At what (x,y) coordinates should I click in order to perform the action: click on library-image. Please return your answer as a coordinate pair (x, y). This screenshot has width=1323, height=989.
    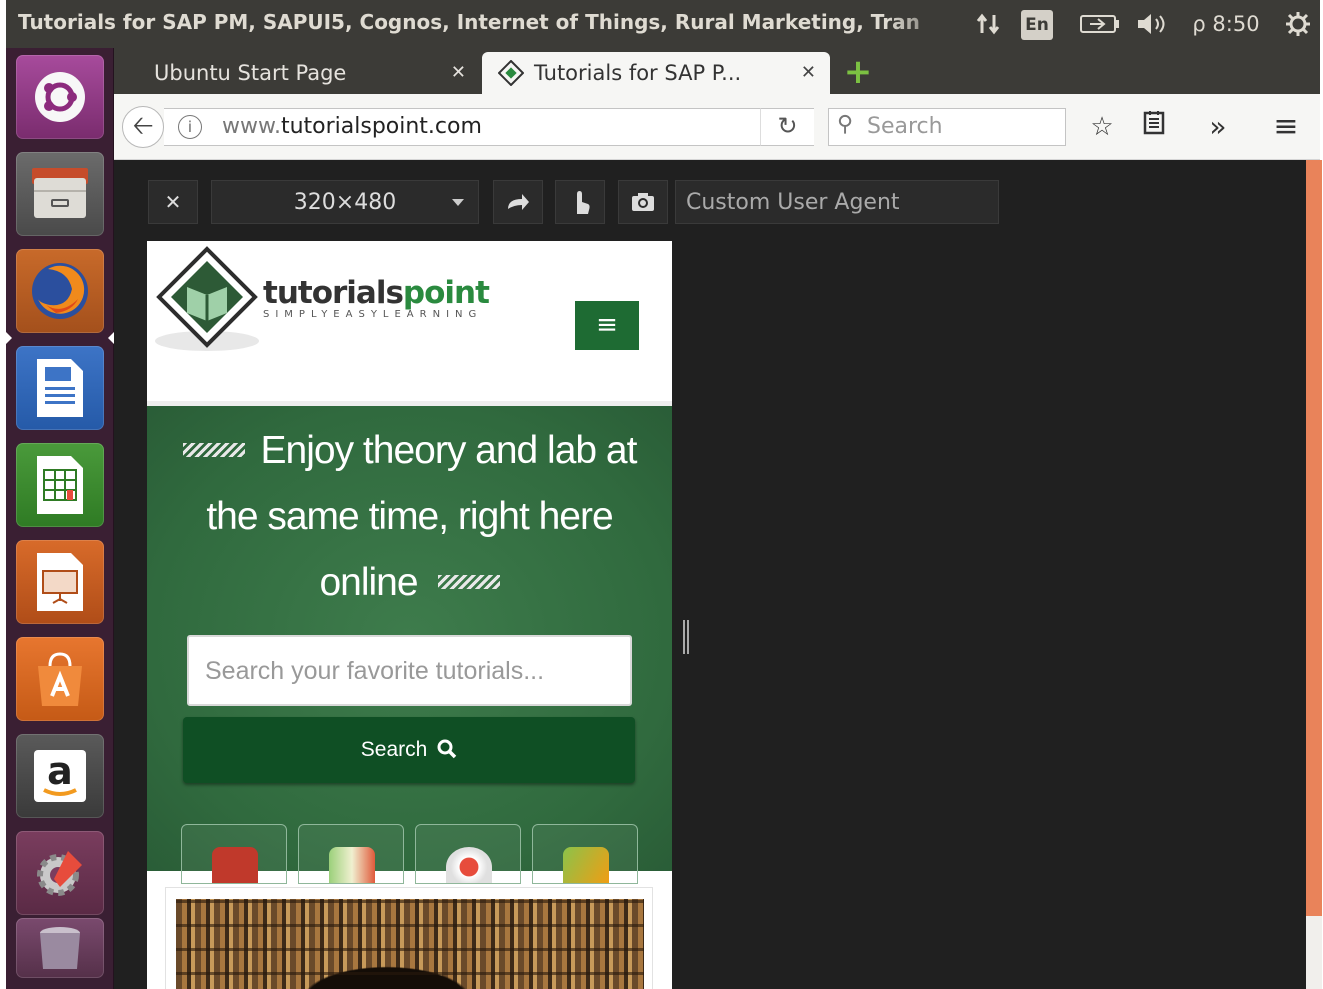
    Looking at the image, I should click on (410, 944).